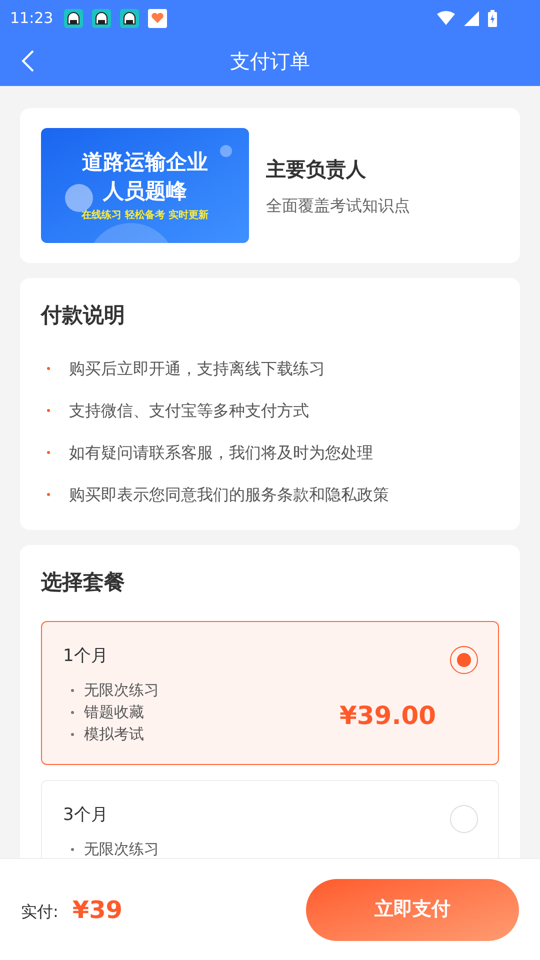 This screenshot has height=960, width=540. Describe the element at coordinates (221, 453) in the screenshot. I see `note-text: 如有疑问请联系客服，我们将及时为您处理` at that location.